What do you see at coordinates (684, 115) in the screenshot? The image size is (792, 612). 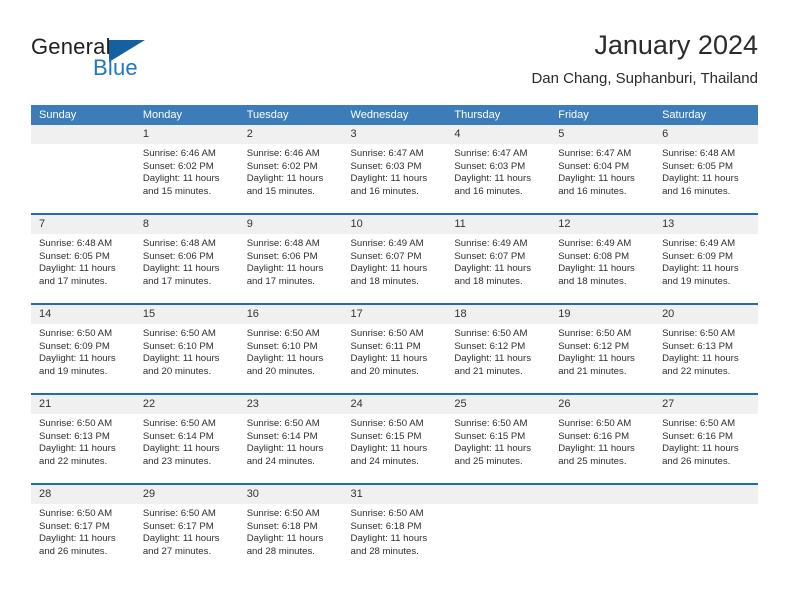 I see `weekday-header-saturday: Saturday` at bounding box center [684, 115].